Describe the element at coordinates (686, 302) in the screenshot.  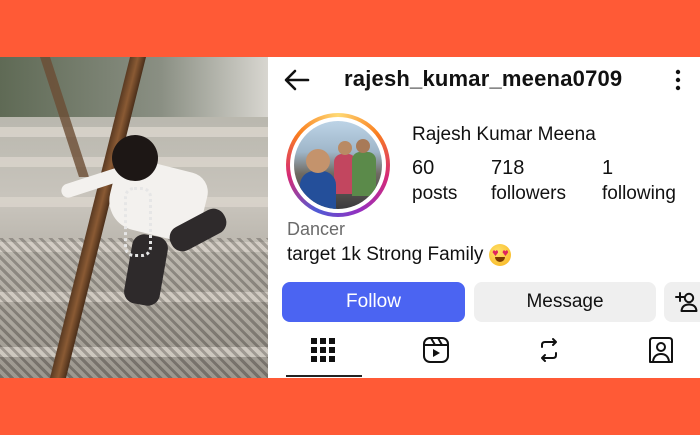
I see `add-person-icon` at that location.